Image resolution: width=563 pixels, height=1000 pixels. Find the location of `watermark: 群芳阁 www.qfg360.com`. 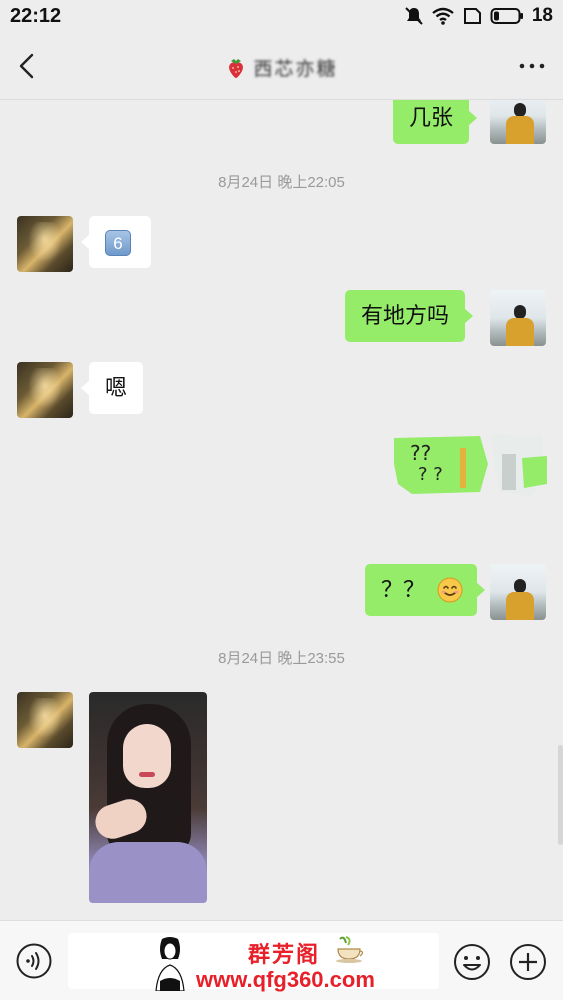

watermark: 群芳阁 www.qfg360.com is located at coordinates (253, 963).